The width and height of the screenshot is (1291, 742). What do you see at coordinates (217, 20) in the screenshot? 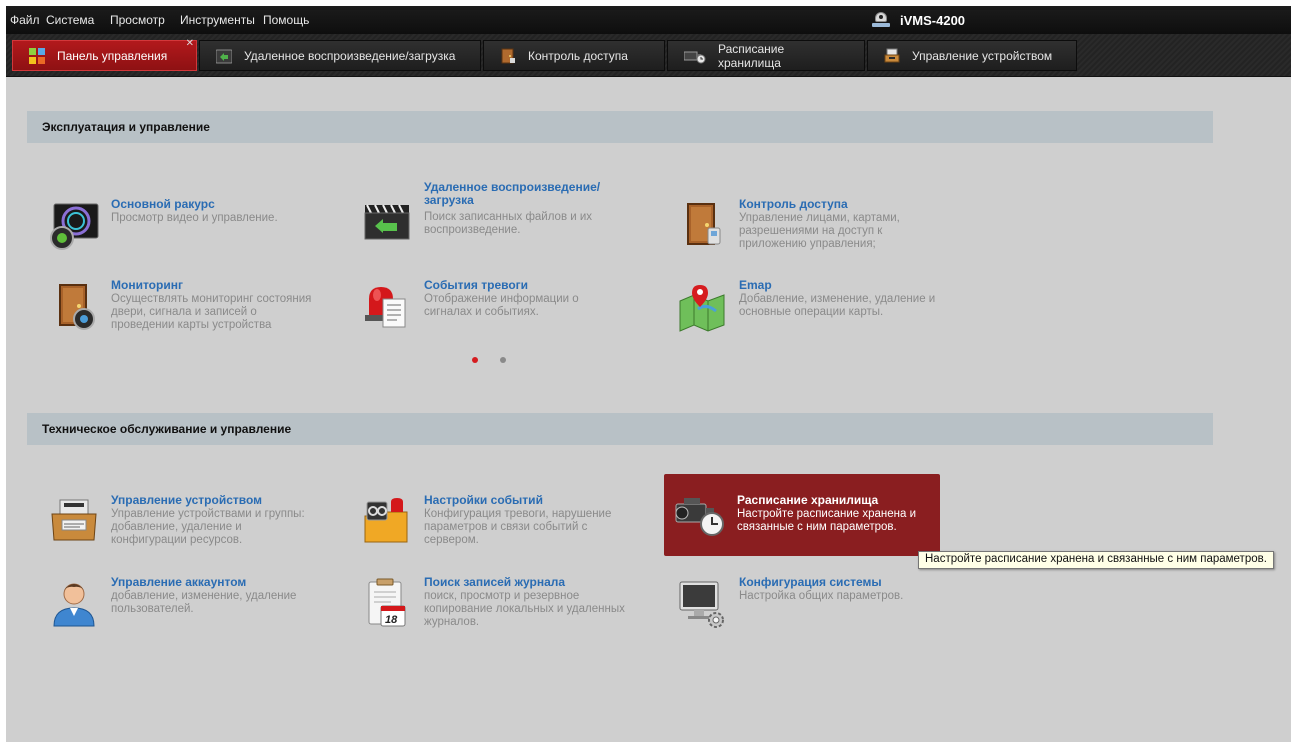
I see `menu-tools: Инструменты` at bounding box center [217, 20].